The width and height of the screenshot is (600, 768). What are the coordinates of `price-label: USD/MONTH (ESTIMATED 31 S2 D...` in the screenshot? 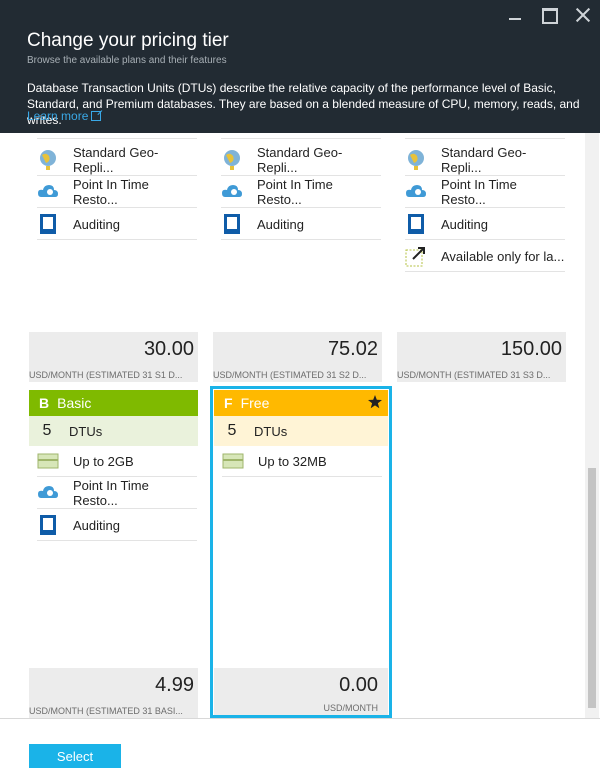 It's located at (290, 375).